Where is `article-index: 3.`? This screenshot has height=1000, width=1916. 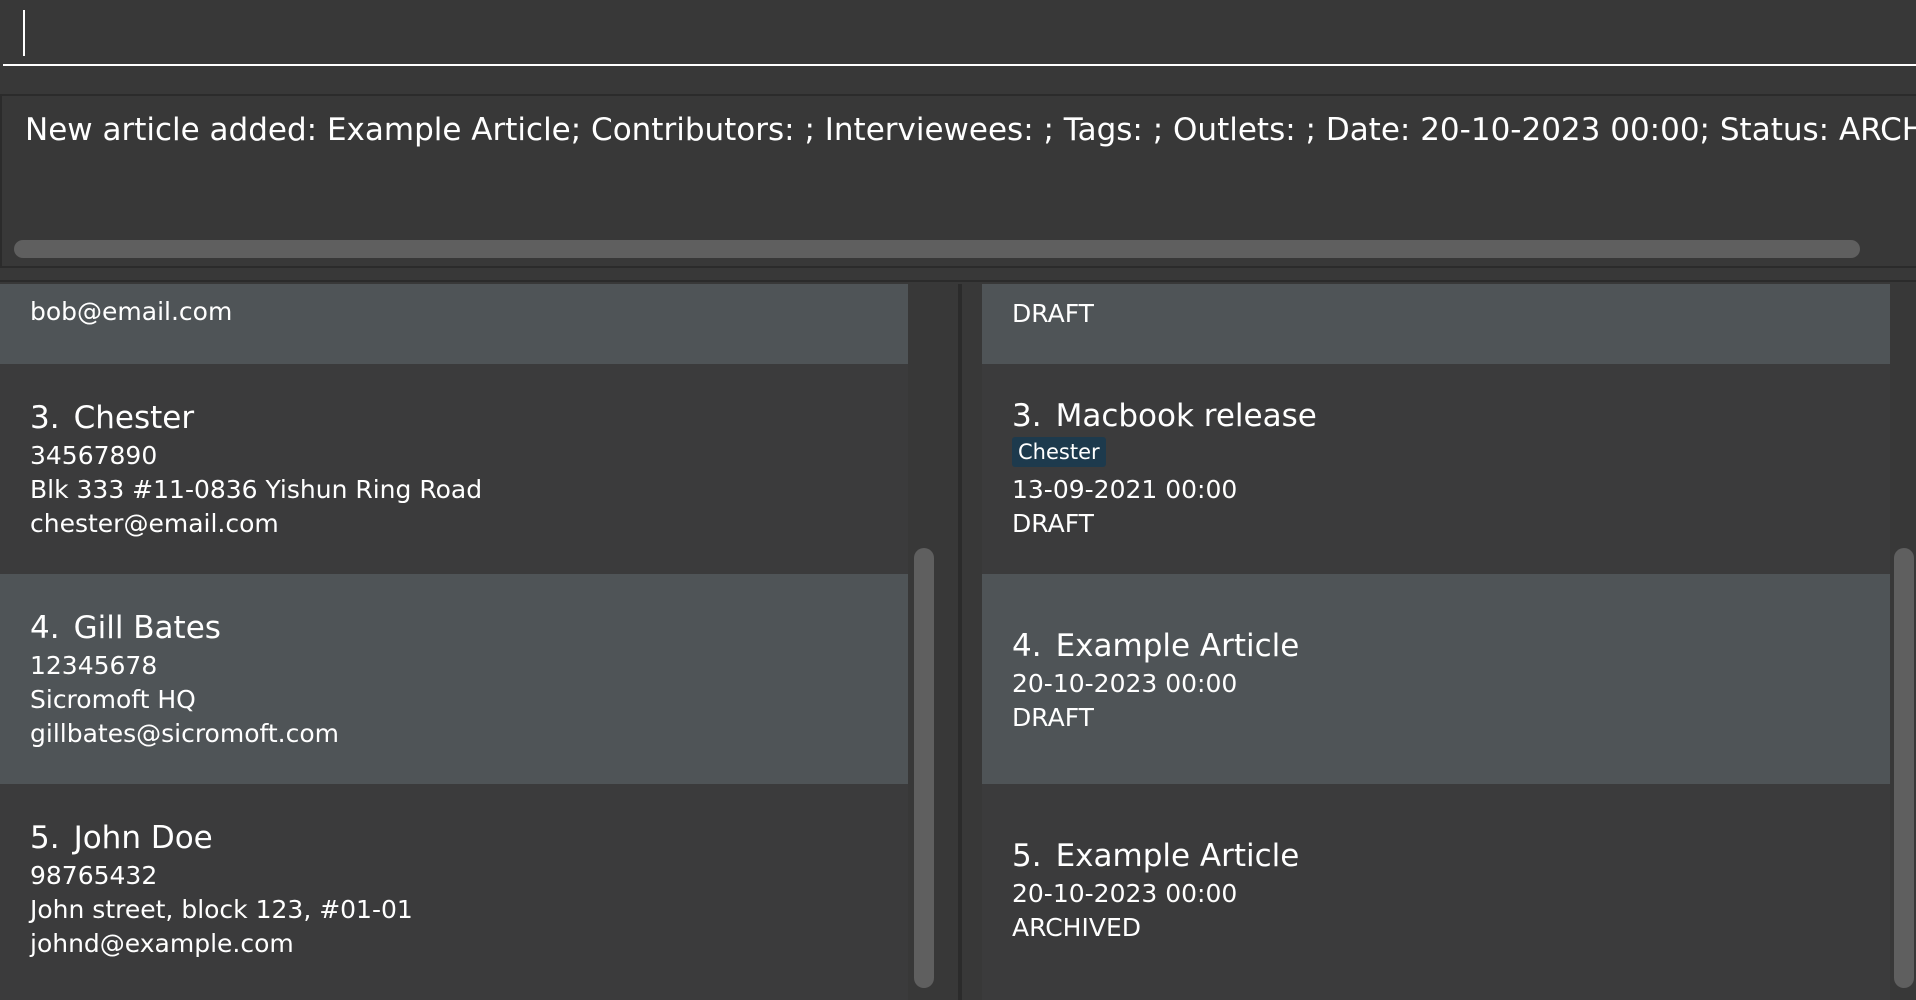
article-index: 3. is located at coordinates (1027, 416).